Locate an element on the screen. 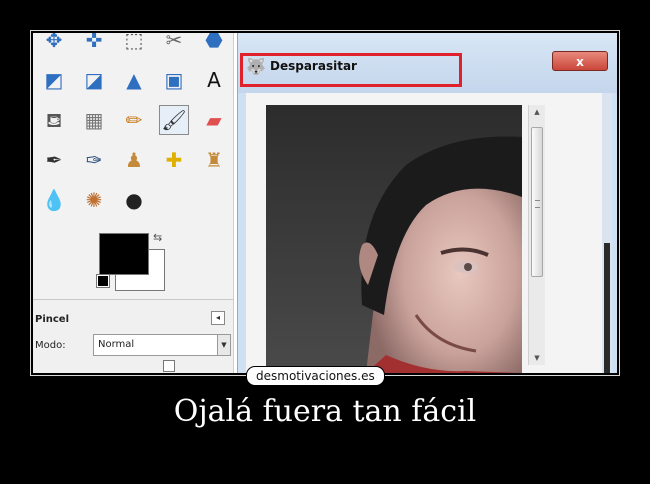  gradient-icon: ▦ is located at coordinates (94, 120).